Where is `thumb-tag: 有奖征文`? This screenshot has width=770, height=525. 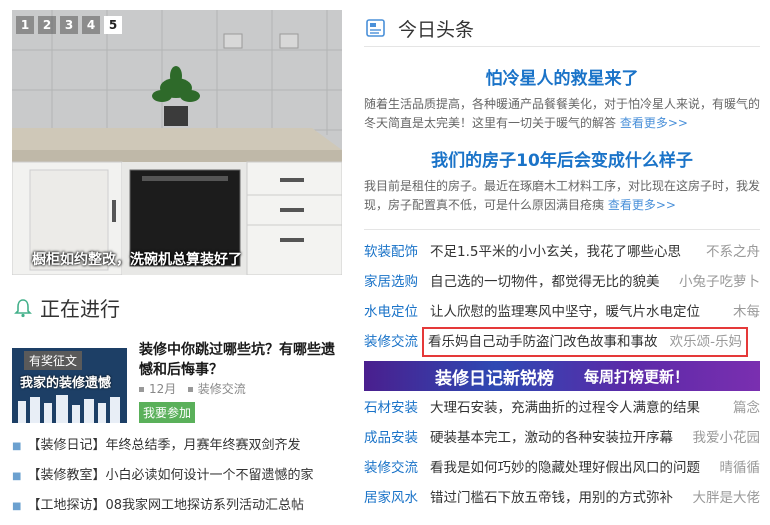 thumb-tag: 有奖征文 is located at coordinates (53, 360).